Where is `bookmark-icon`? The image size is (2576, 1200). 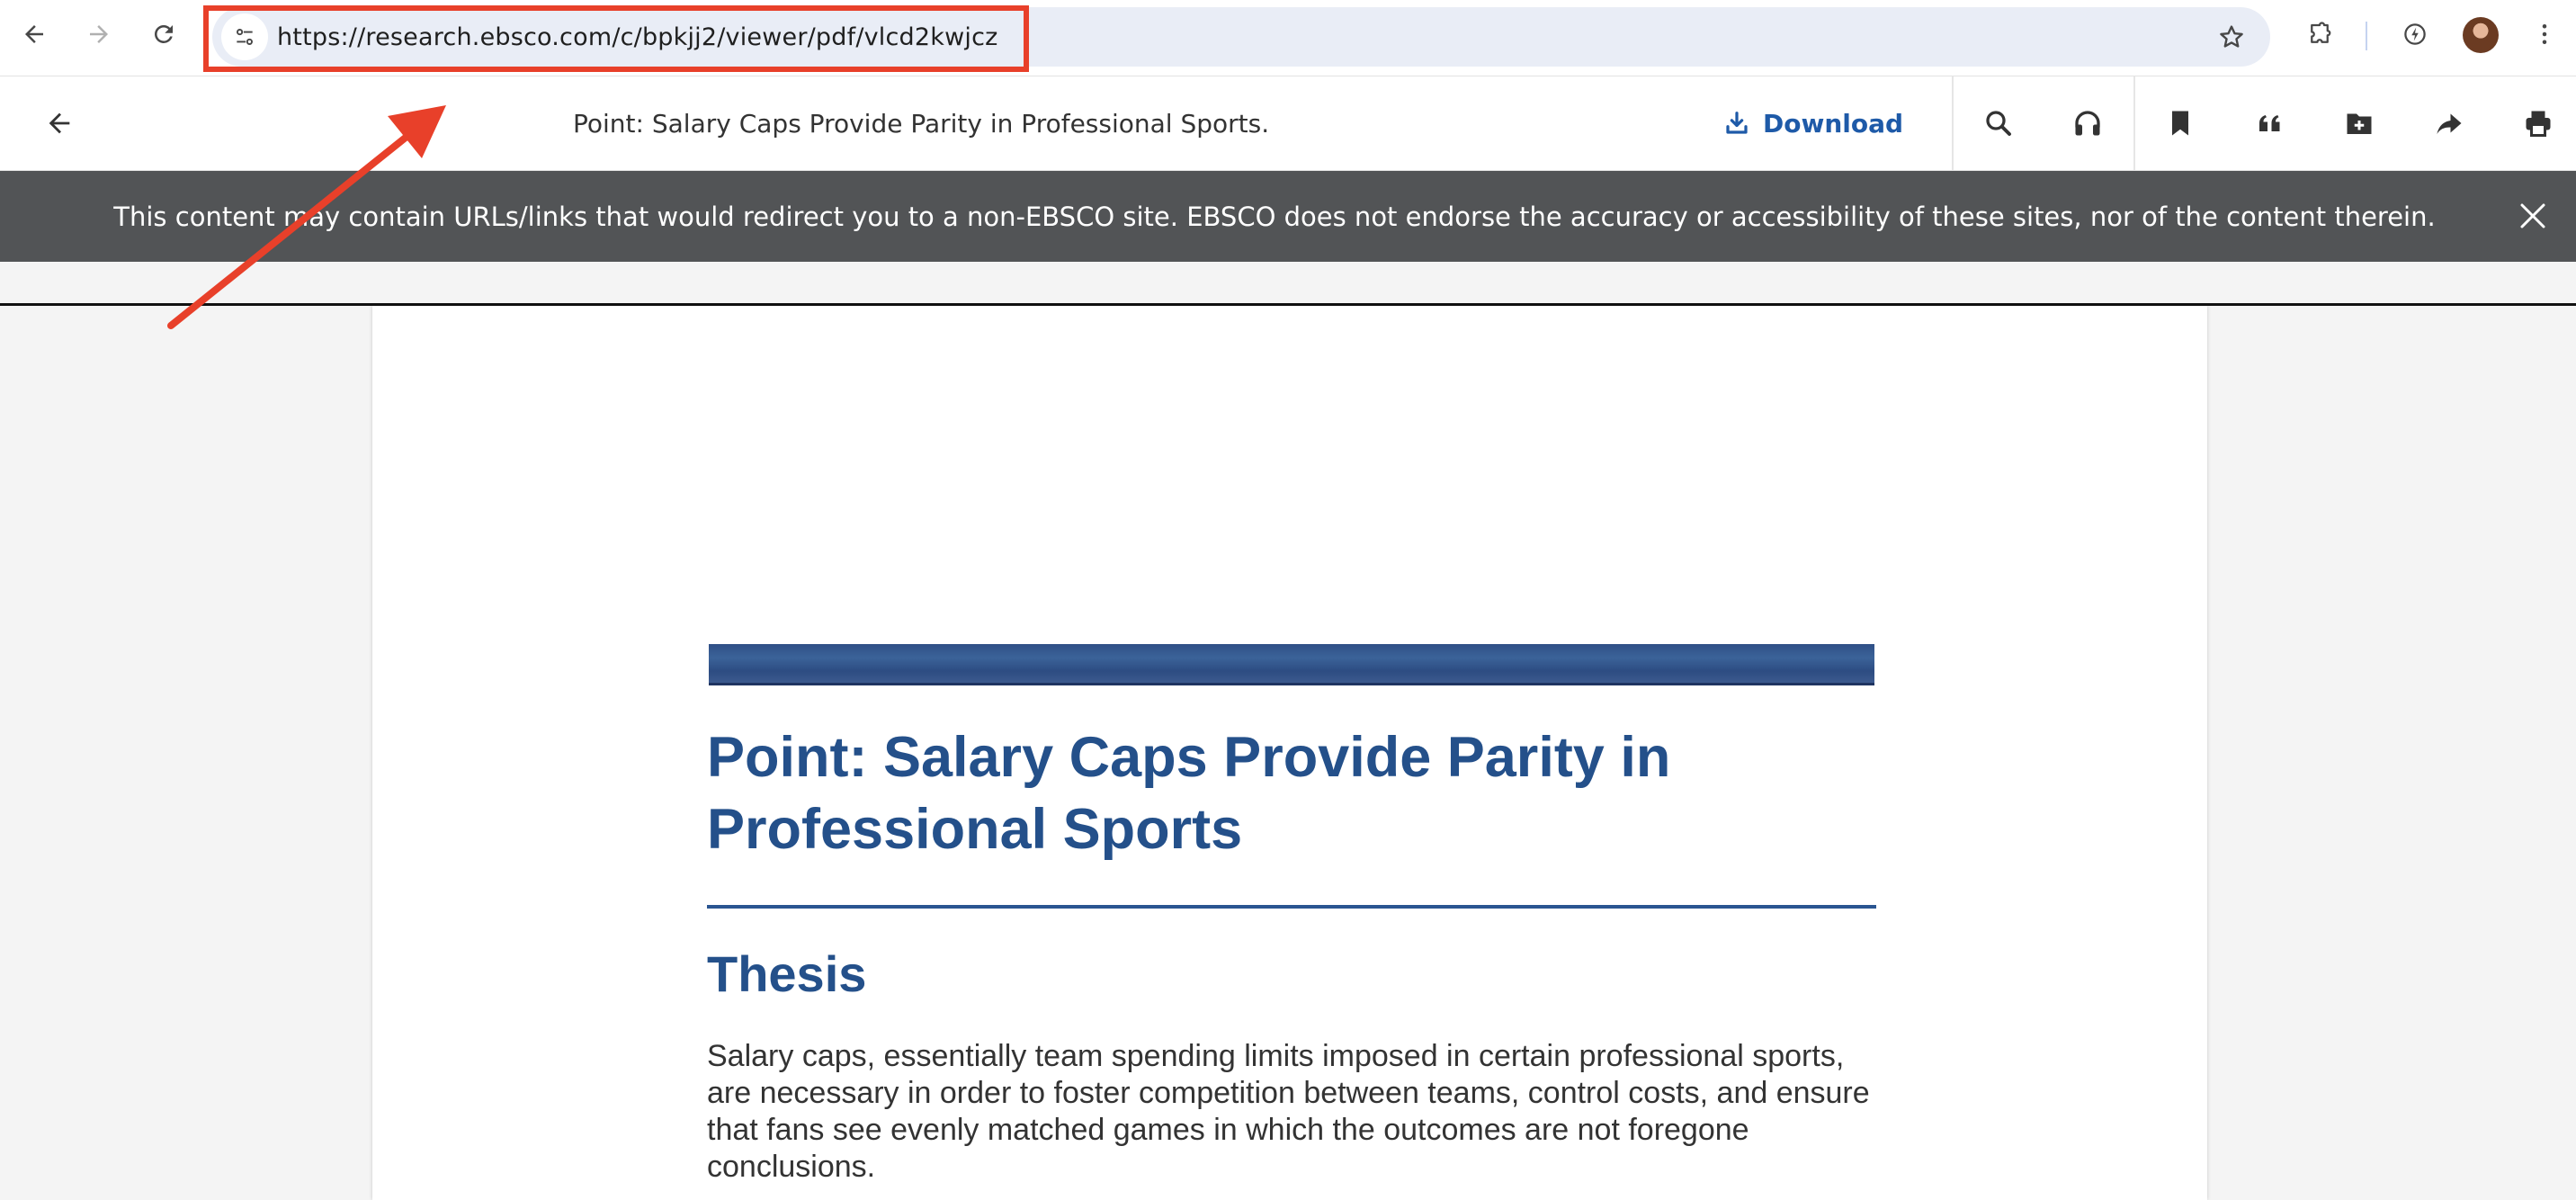 bookmark-icon is located at coordinates (2180, 123).